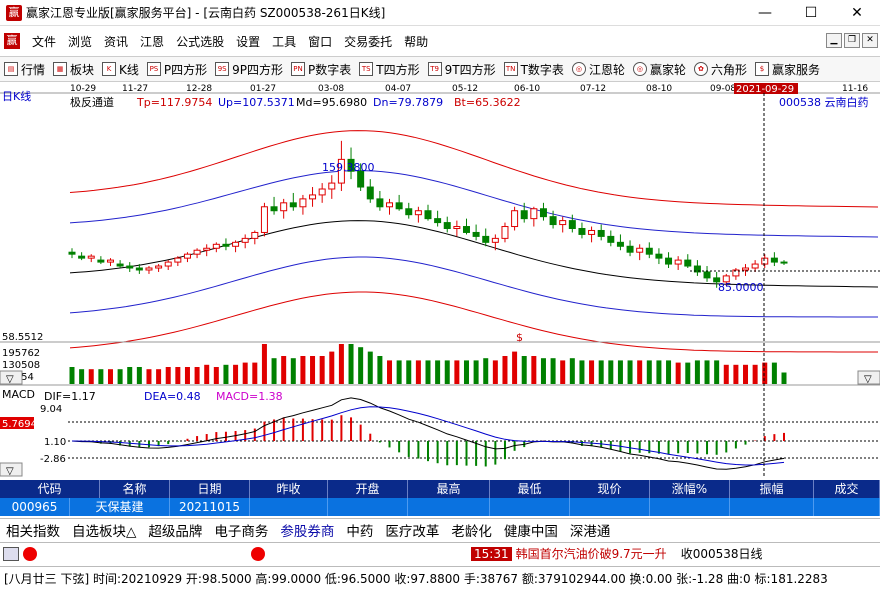  What do you see at coordinates (210, 489) in the screenshot?
I see `col-date: 日期` at bounding box center [210, 489].